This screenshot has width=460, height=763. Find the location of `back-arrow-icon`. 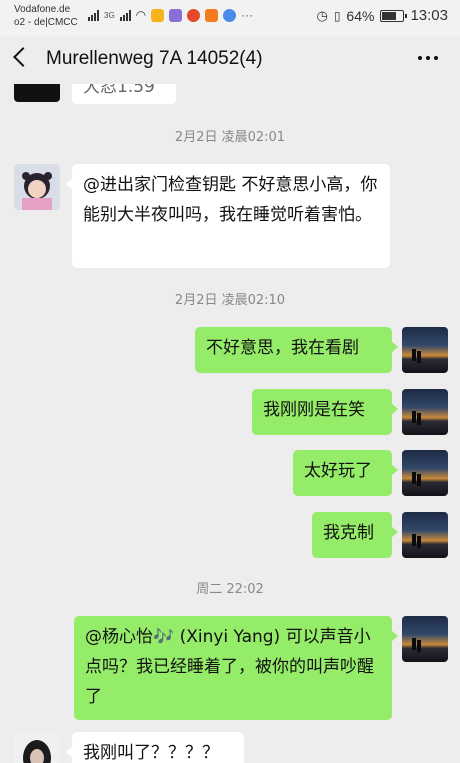

back-arrow-icon is located at coordinates (23, 57).